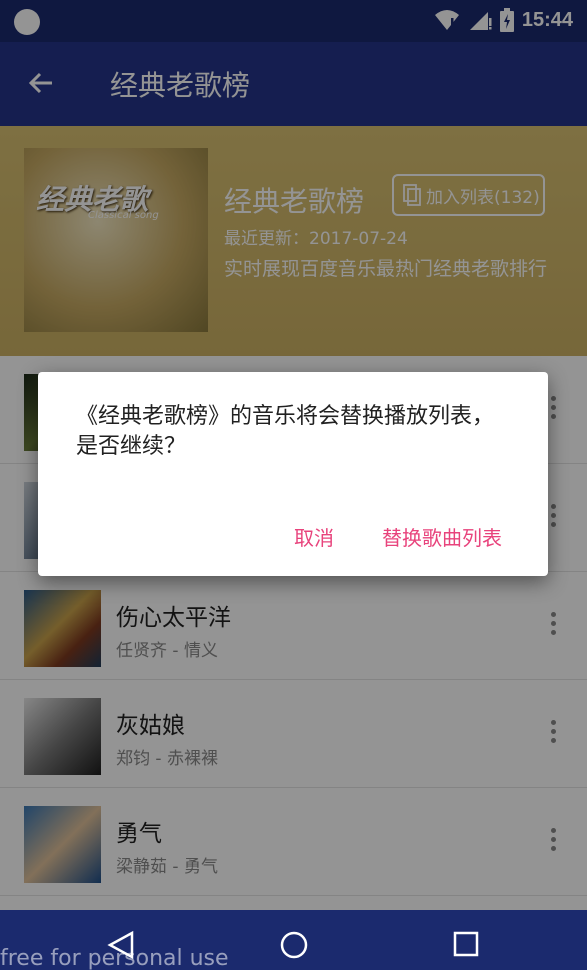 This screenshot has height=971, width=587. What do you see at coordinates (285, 431) in the screenshot?
I see `dialog-message: 《经典老歌榜》的音乐将会替换播放列表， 是否继续？` at bounding box center [285, 431].